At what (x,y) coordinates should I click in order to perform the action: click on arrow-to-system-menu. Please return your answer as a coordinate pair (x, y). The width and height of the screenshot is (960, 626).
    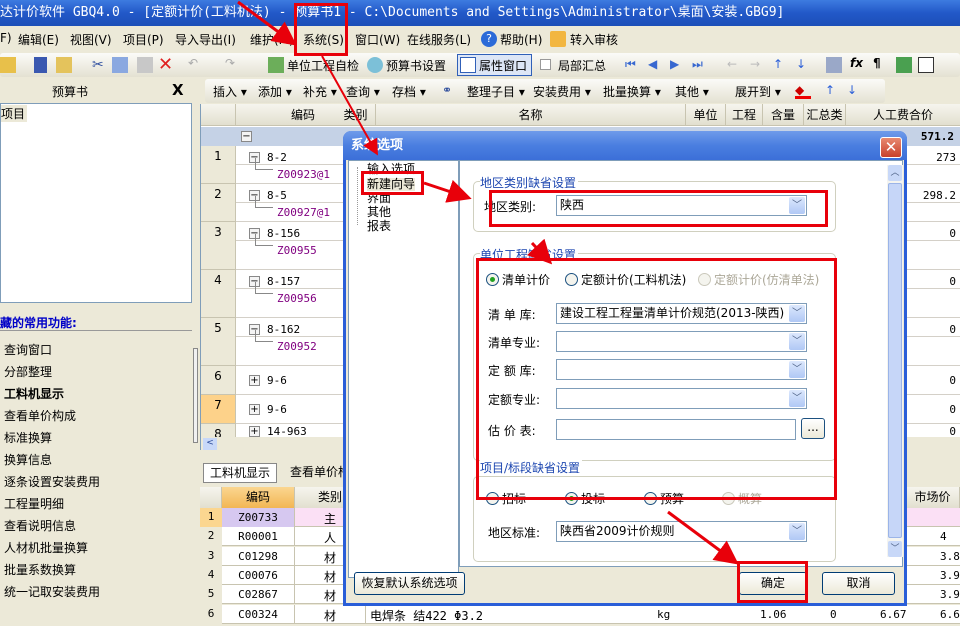
    Looking at the image, I should click on (267, 23).